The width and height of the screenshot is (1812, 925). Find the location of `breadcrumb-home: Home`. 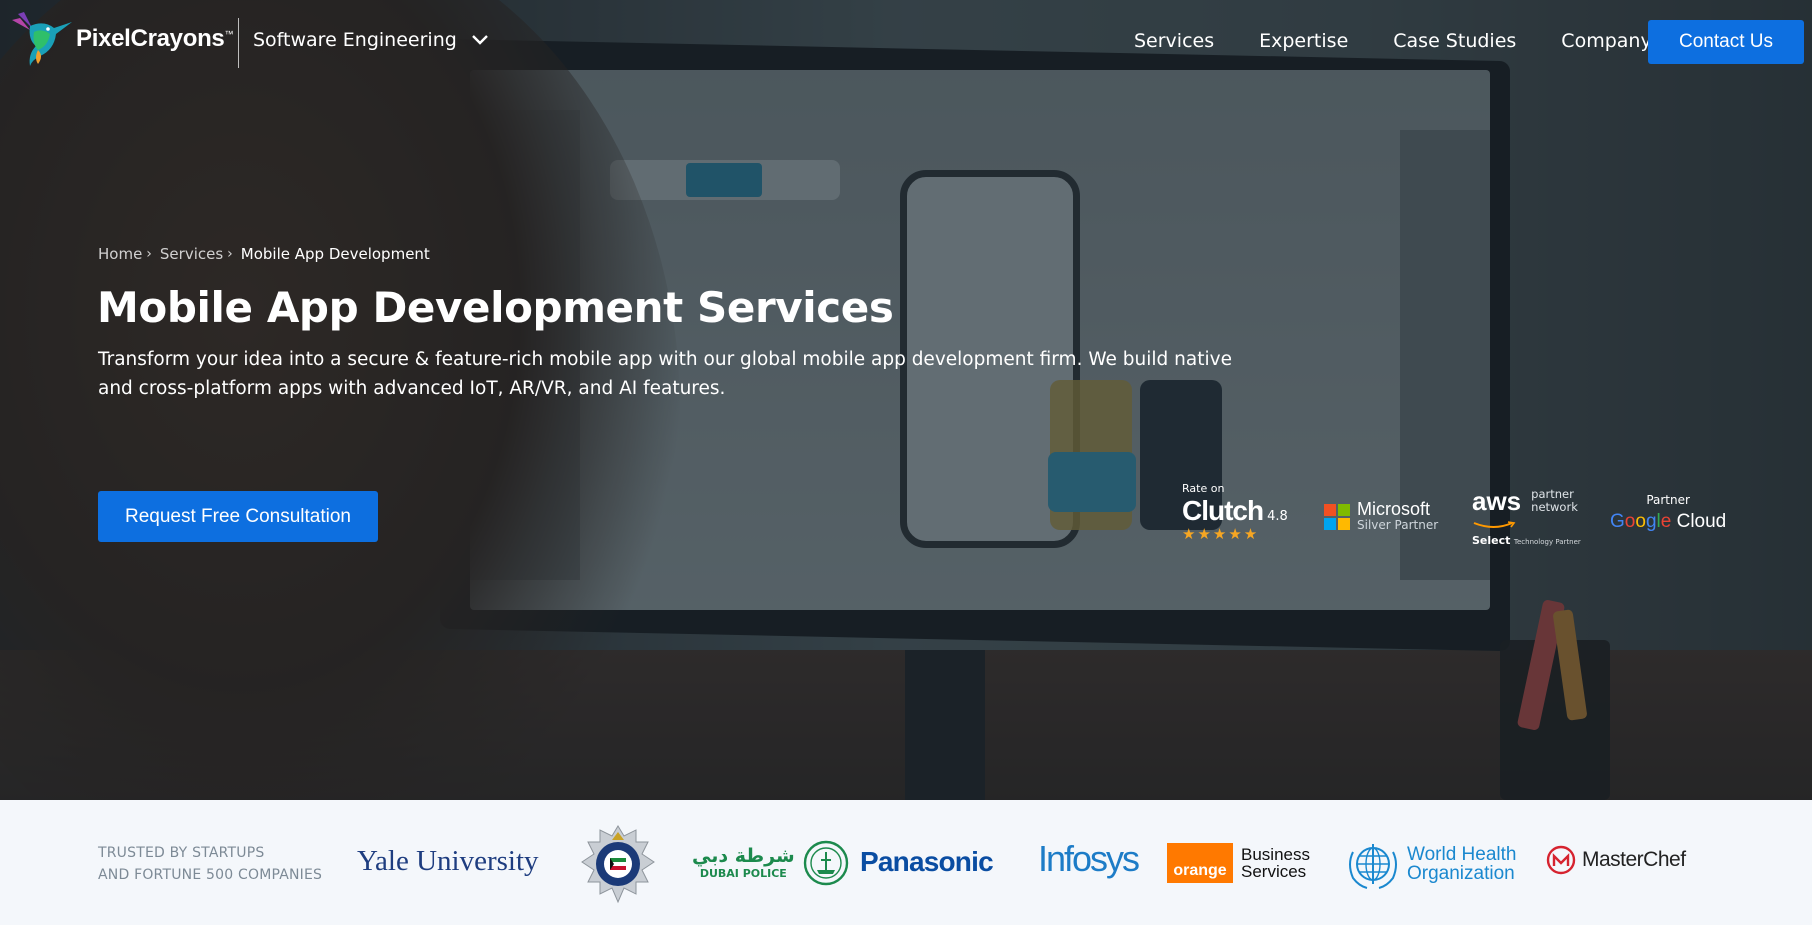

breadcrumb-home: Home is located at coordinates (120, 254).